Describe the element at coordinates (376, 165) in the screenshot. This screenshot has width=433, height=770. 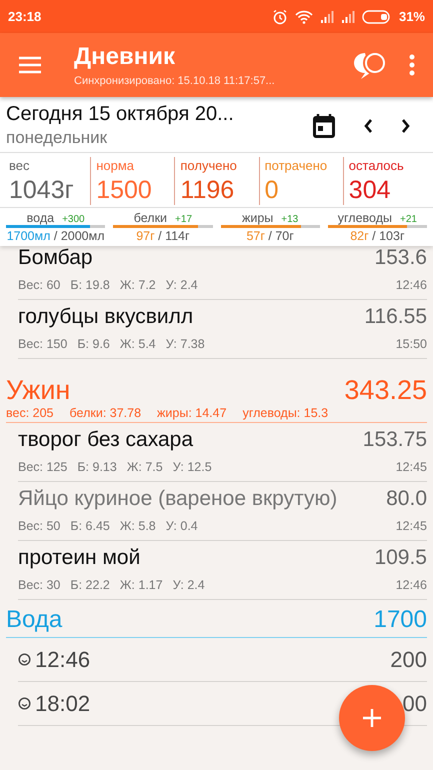
I see `stat-label: осталось` at that location.